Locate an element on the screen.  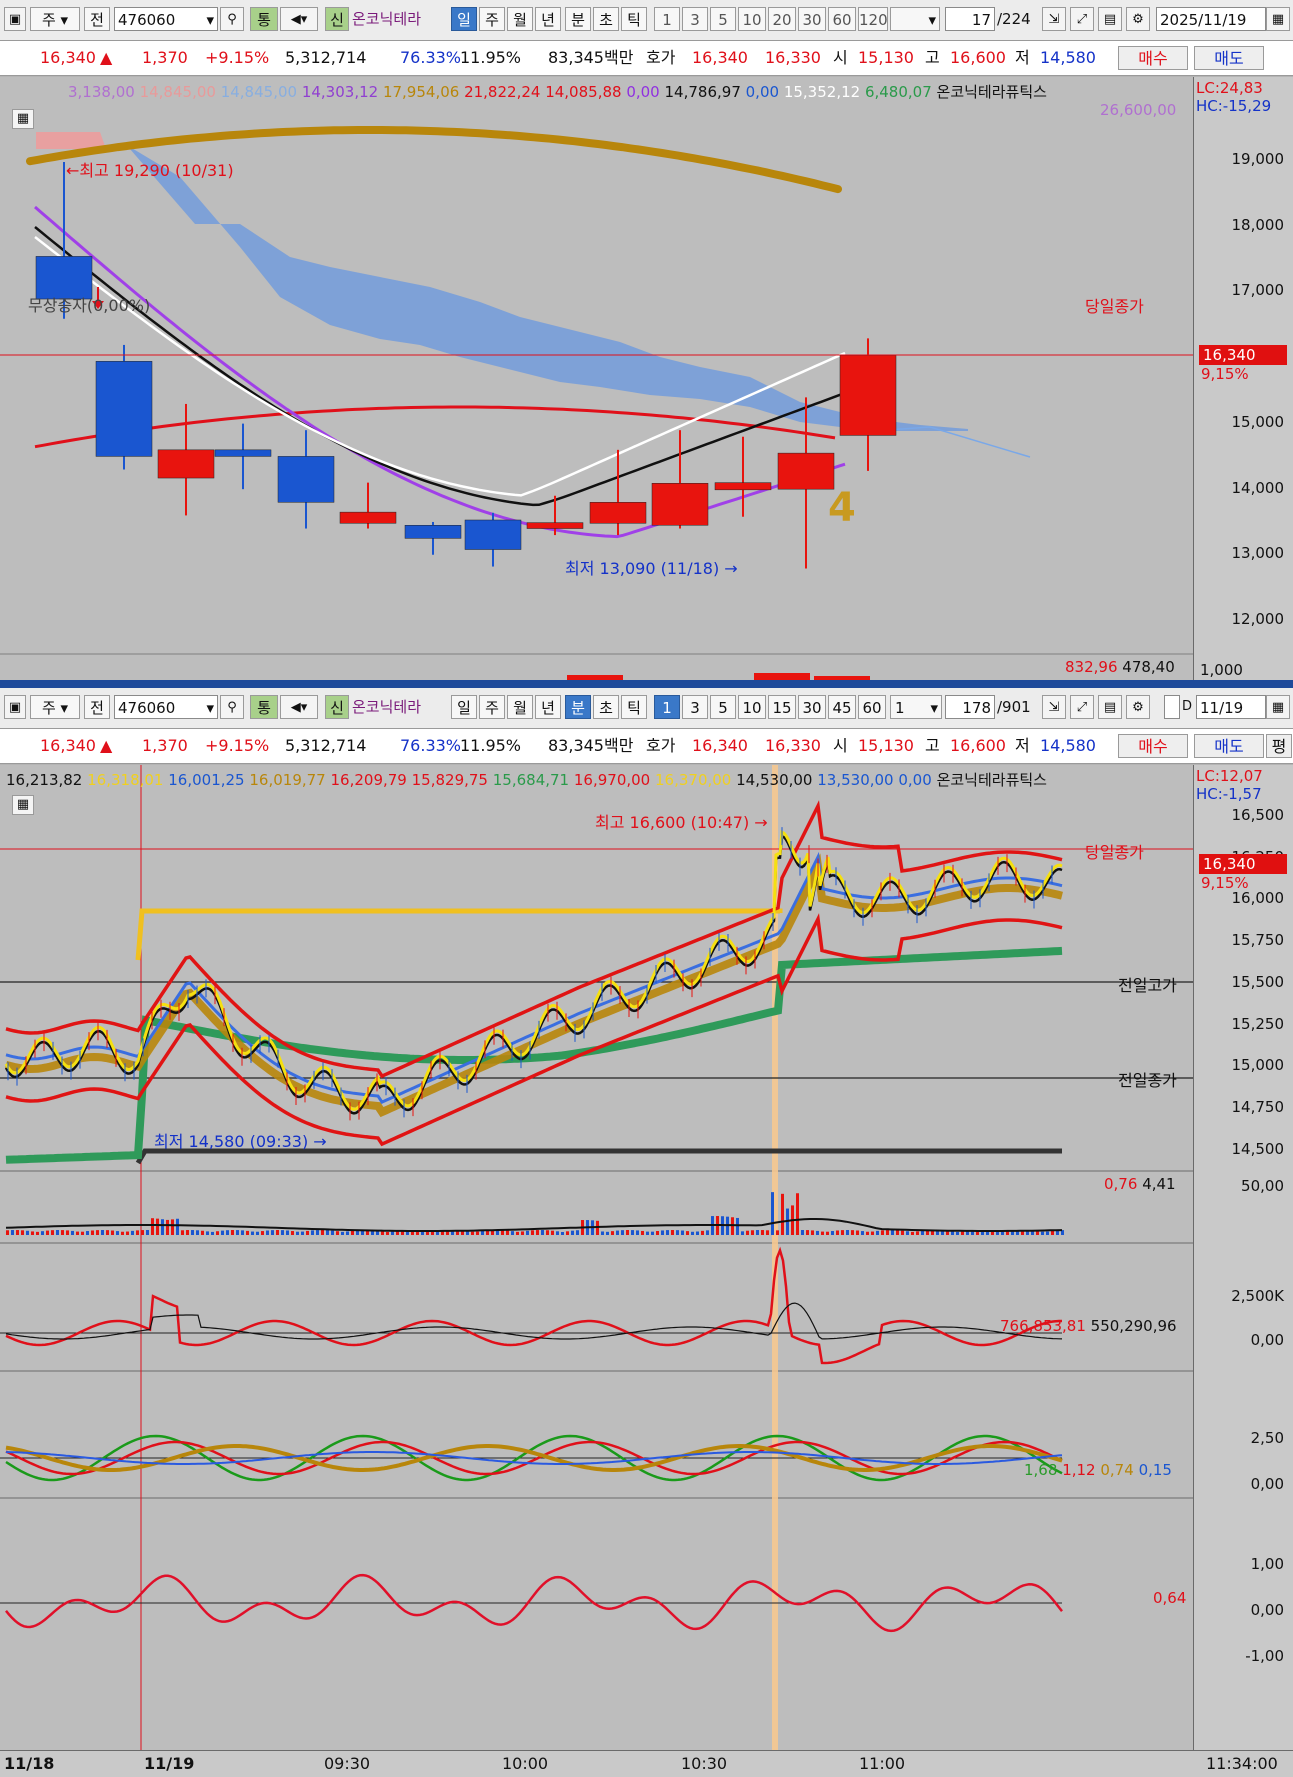
interval-input: ▾ is located at coordinates (915, 19).